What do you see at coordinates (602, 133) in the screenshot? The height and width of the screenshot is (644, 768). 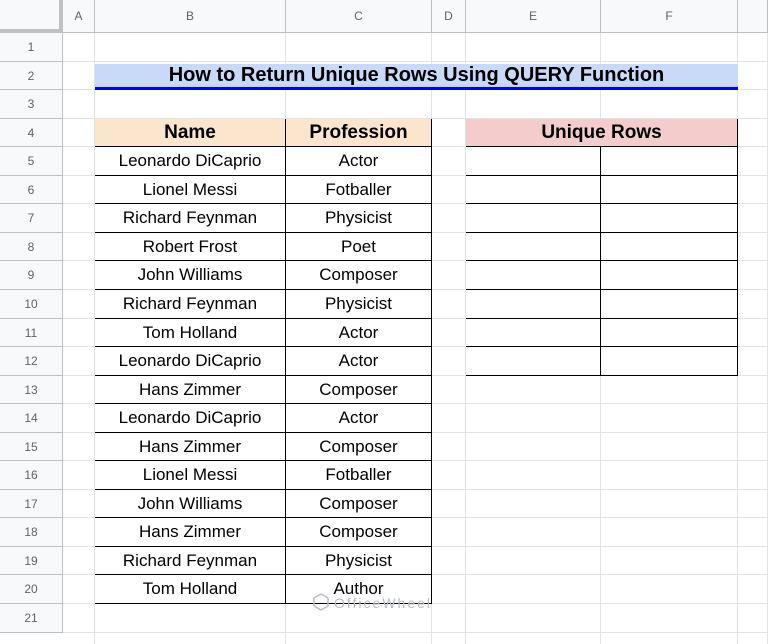 I see `unique-rows-header: Unique Rows` at bounding box center [602, 133].